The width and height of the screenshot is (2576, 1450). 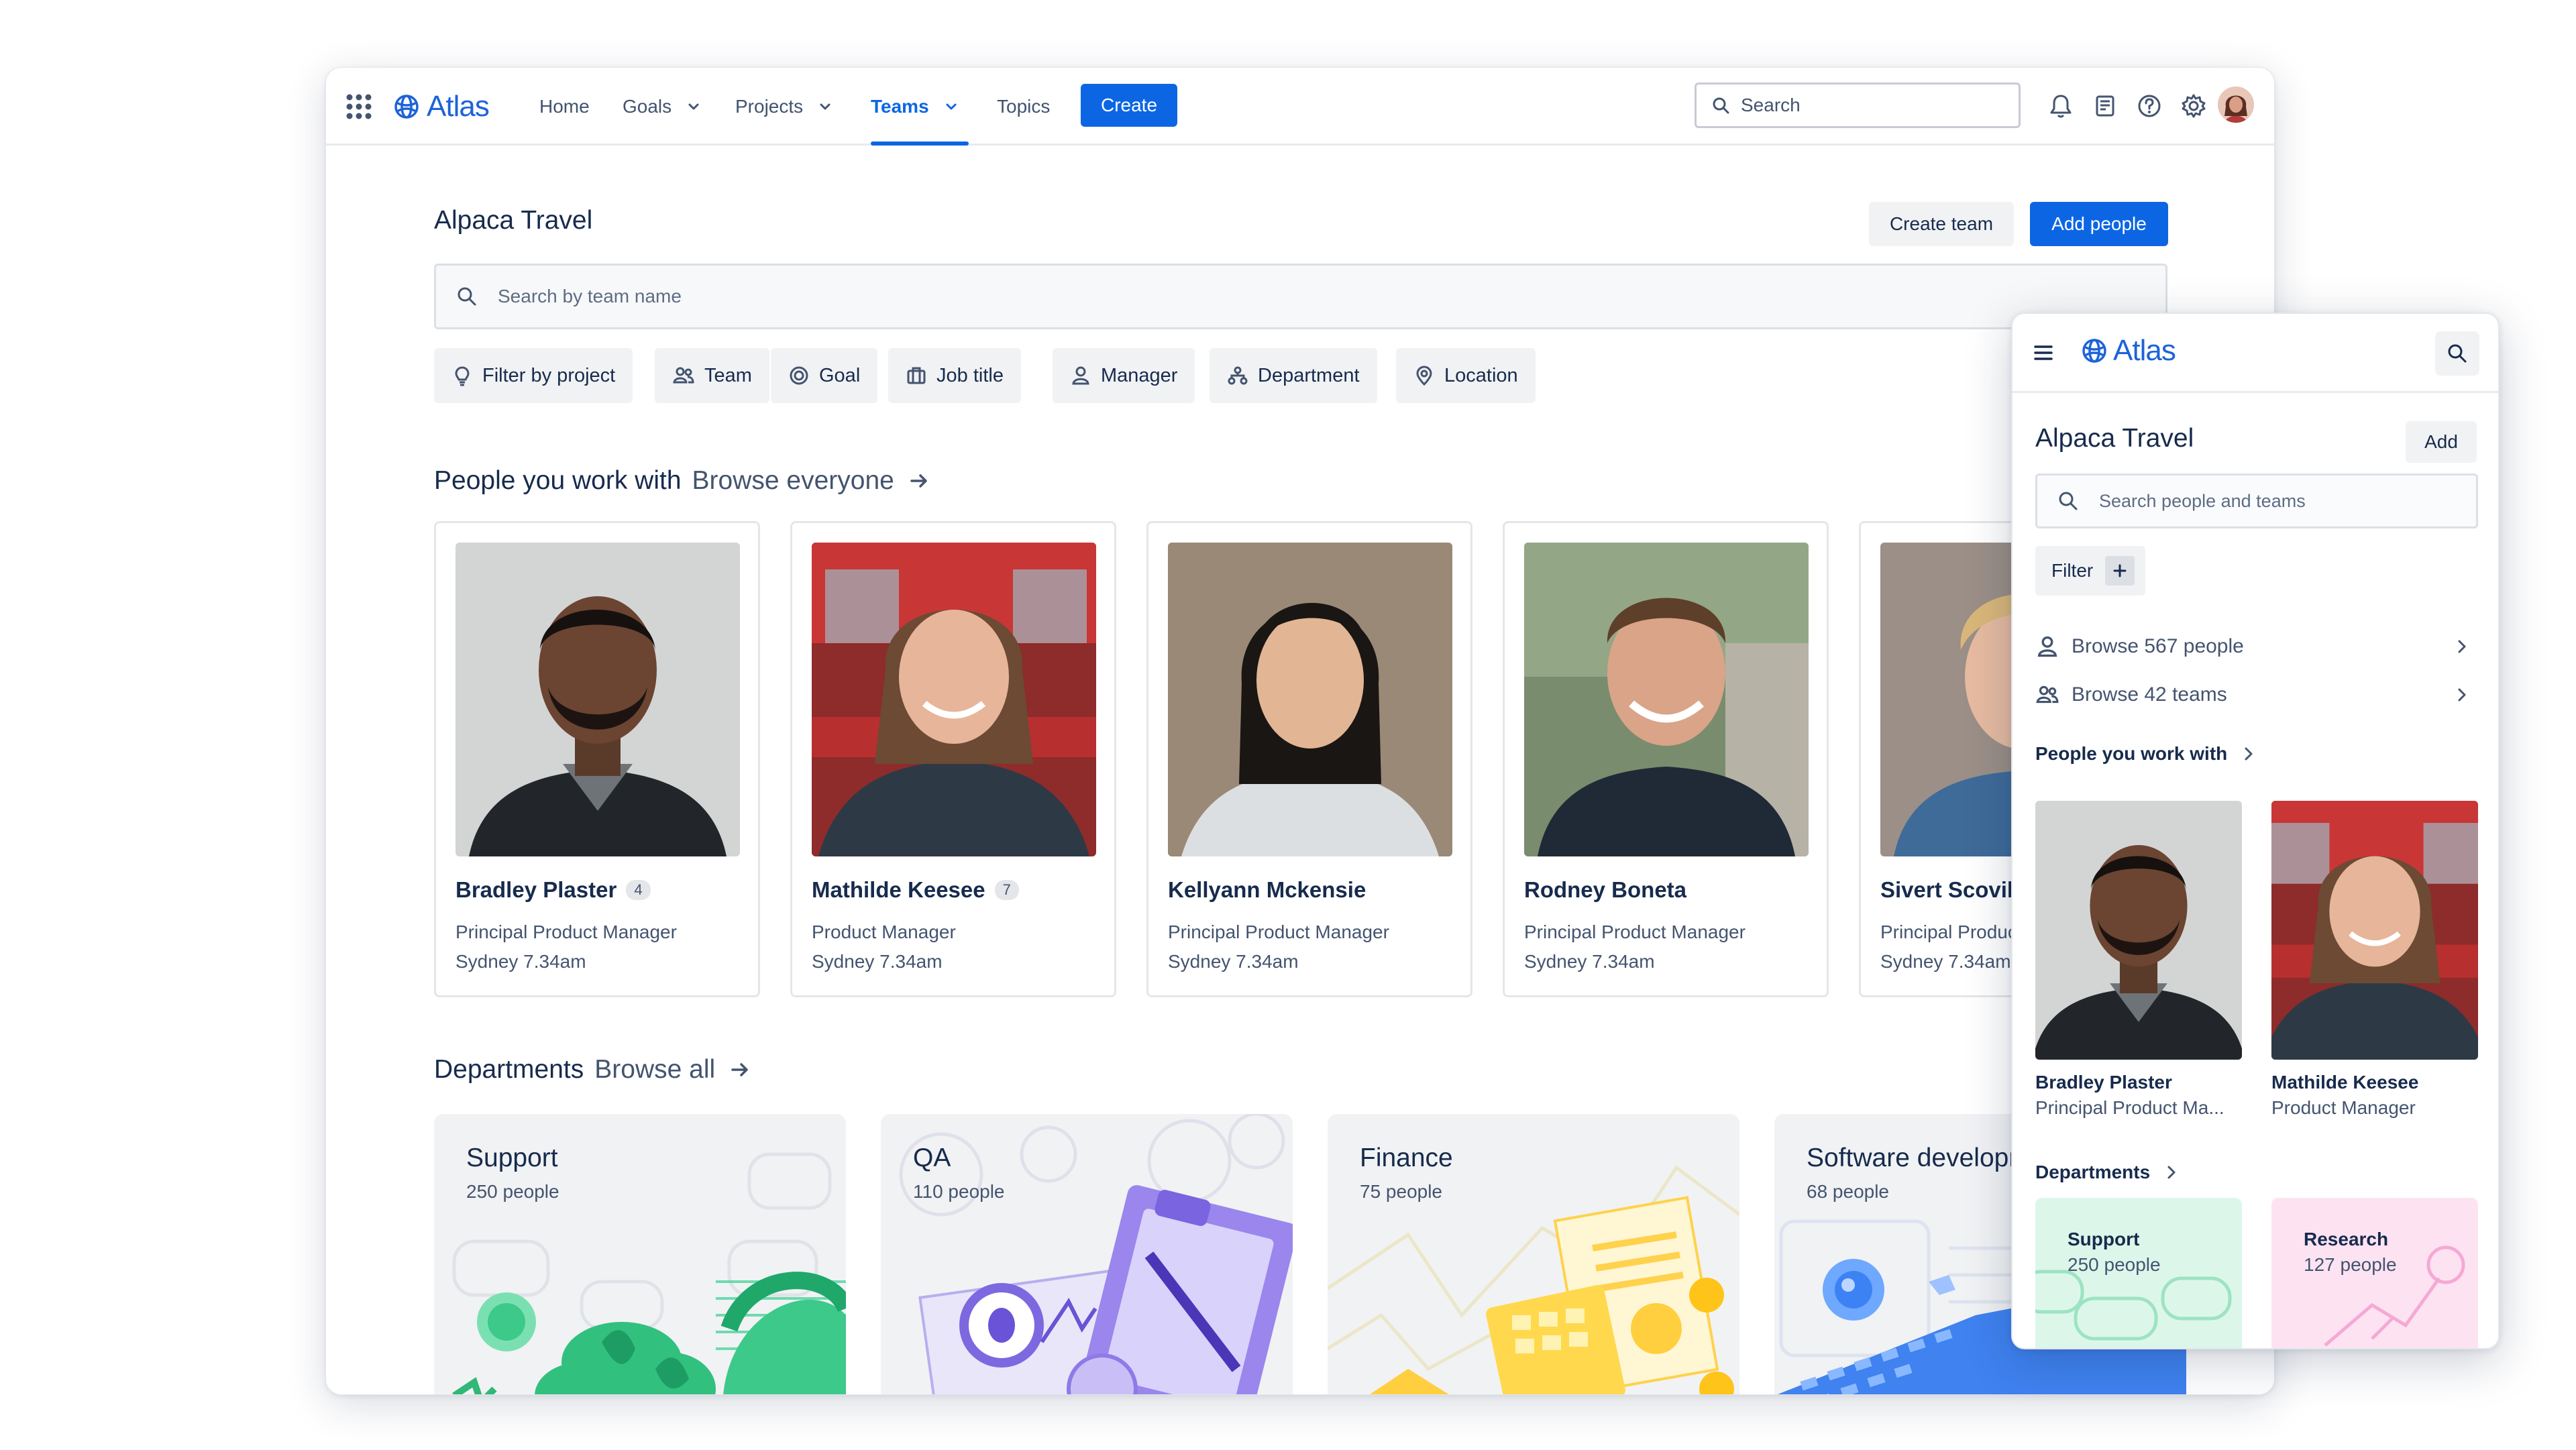 I want to click on user-avatar, so click(x=2236, y=105).